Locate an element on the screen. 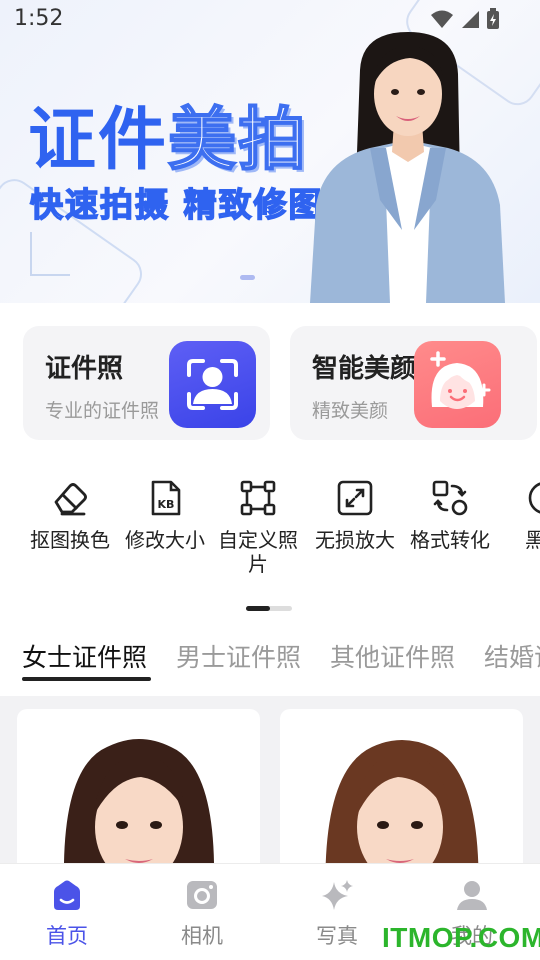 The height and width of the screenshot is (960, 540). model-portrait-image is located at coordinates (407, 167).